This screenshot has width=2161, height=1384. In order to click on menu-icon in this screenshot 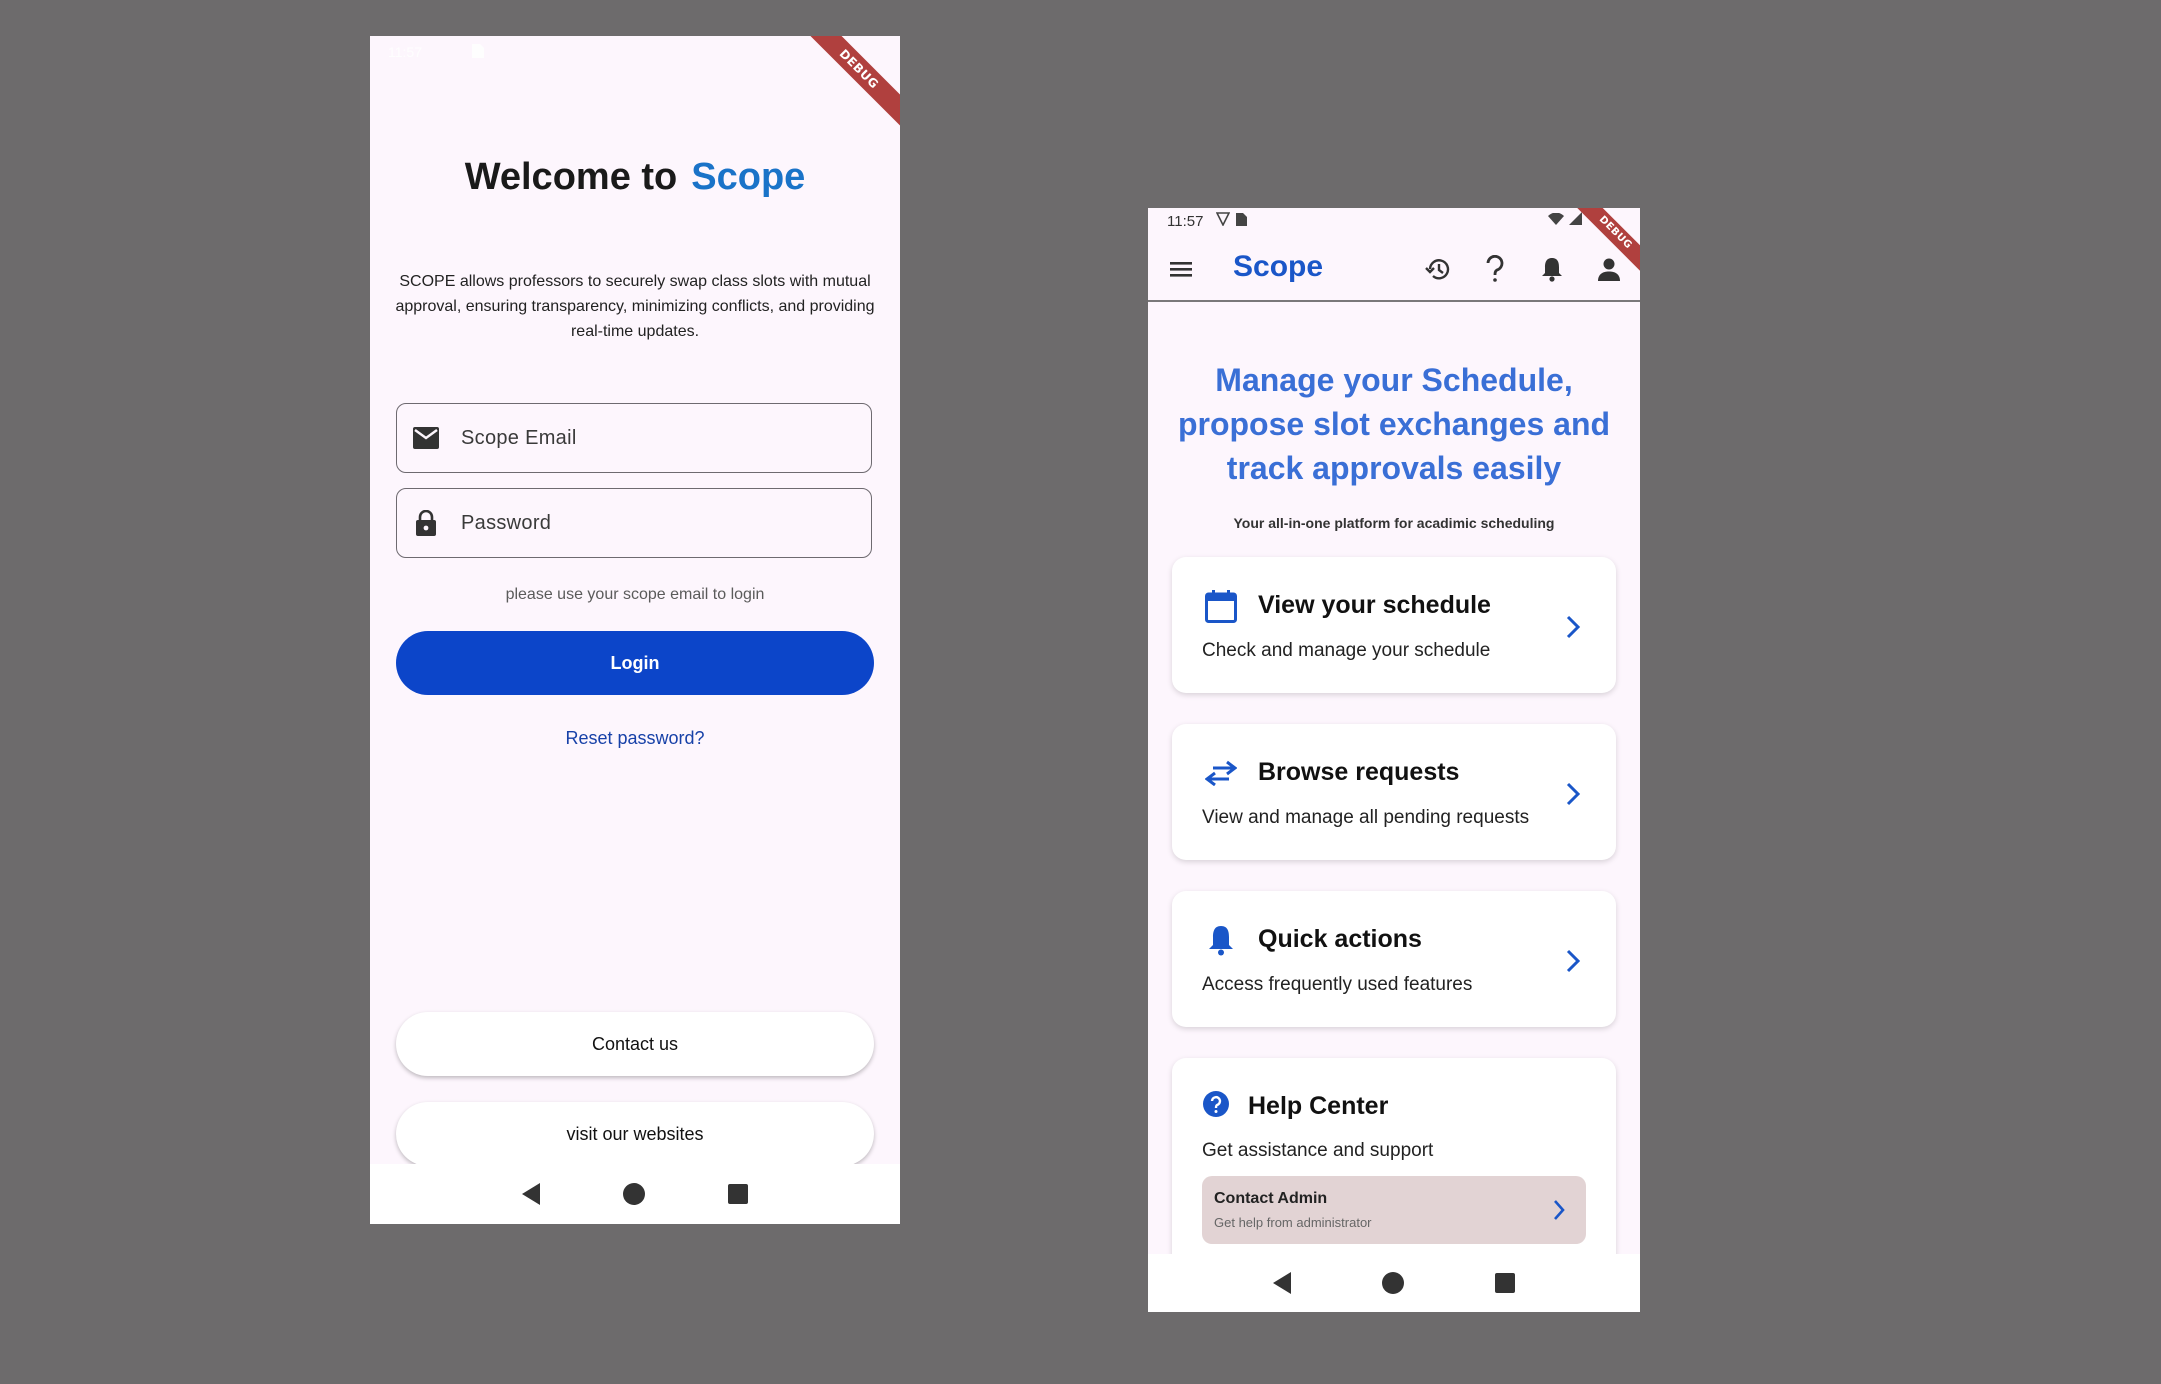, I will do `click(1181, 269)`.